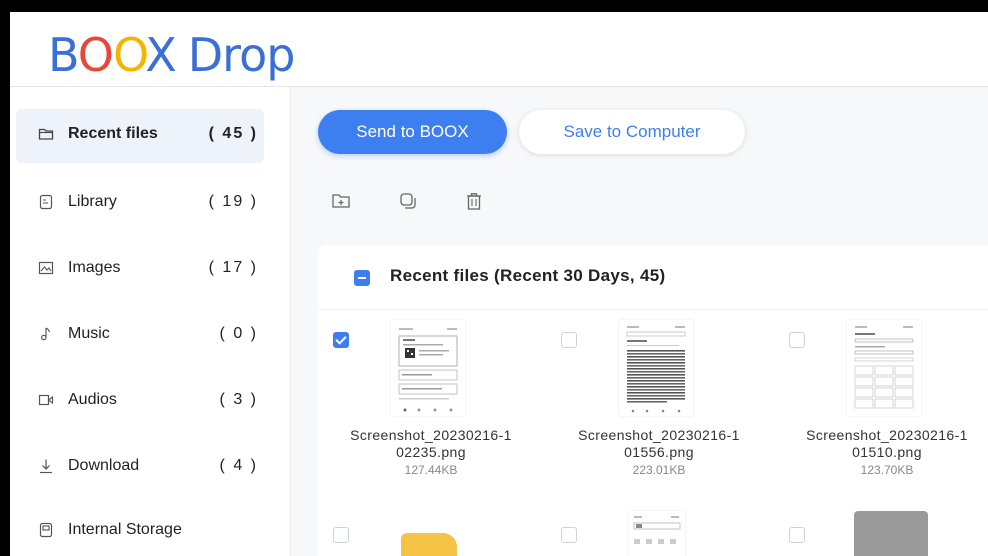  I want to click on sidebar-item-count: ( 3 ), so click(238, 399).